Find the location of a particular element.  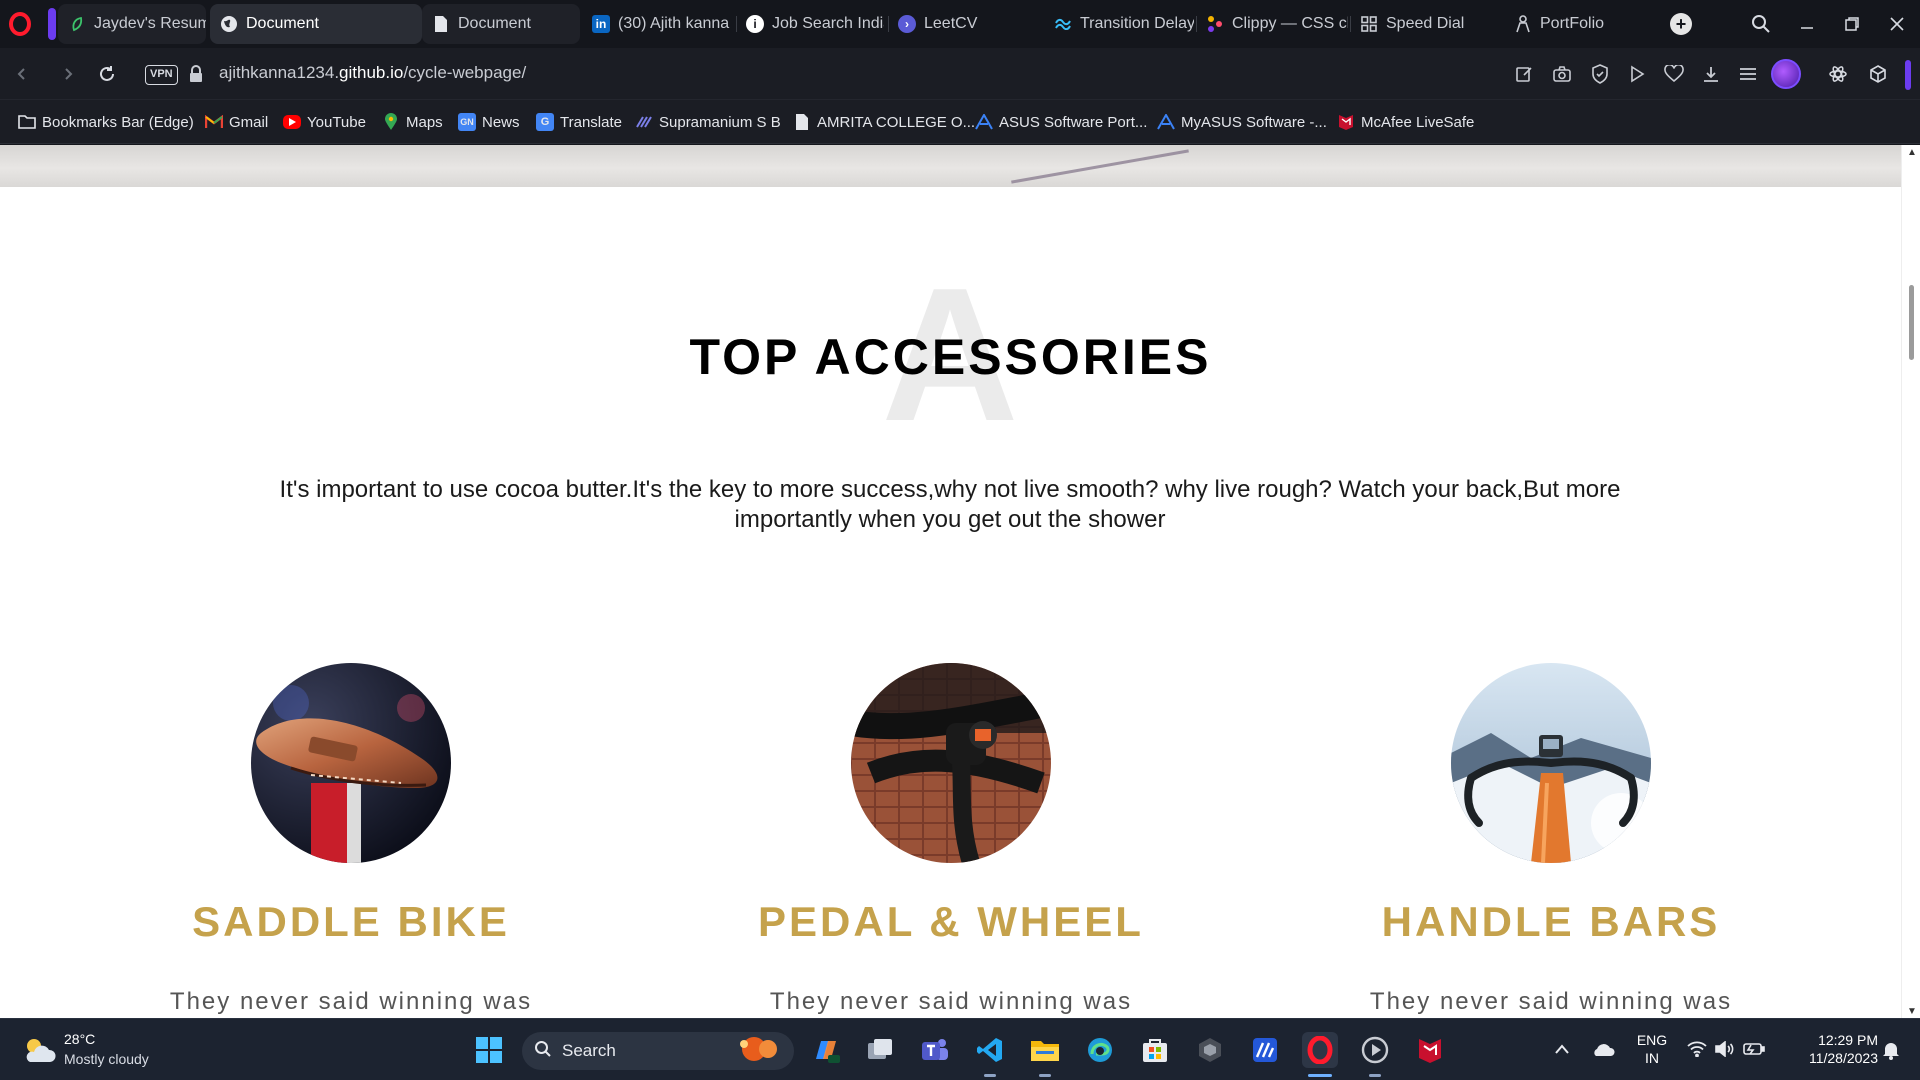

weather-temperature: 28°C is located at coordinates (79, 1039).